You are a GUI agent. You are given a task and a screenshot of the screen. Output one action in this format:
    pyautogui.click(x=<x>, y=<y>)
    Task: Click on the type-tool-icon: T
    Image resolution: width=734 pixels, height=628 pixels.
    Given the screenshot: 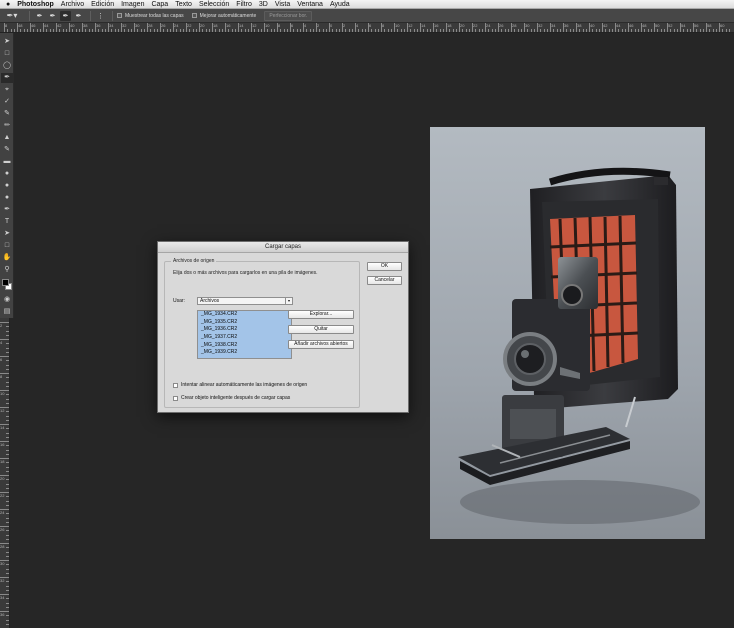 What is the action you would take?
    pyautogui.click(x=7, y=222)
    